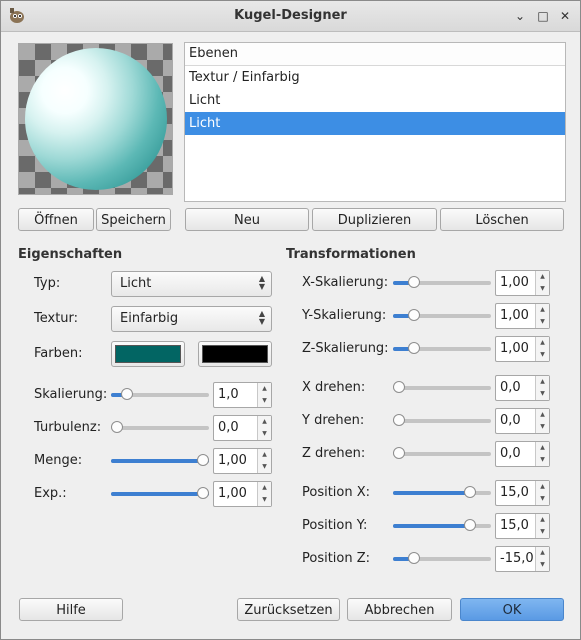 The image size is (581, 640). I want to click on color2-button, so click(235, 354).